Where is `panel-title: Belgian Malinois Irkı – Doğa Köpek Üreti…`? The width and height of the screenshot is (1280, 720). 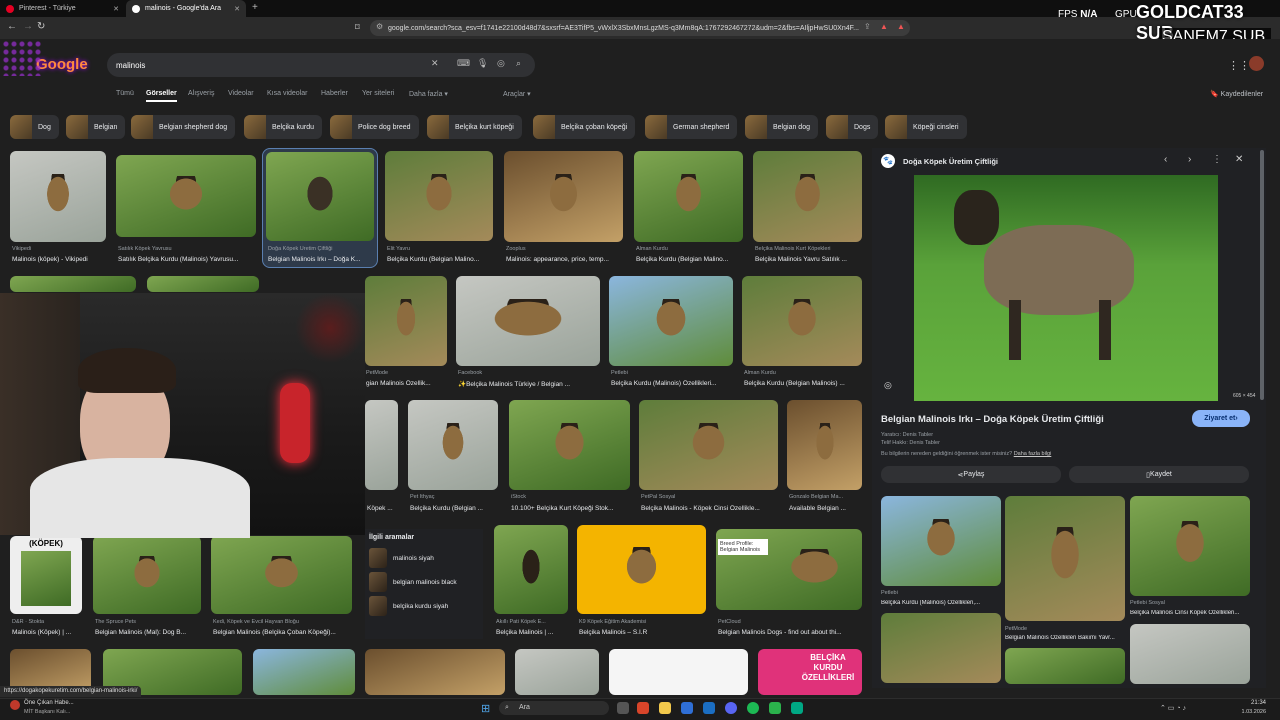
panel-title: Belgian Malinois Irkı – Doğa Köpek Üreti… is located at coordinates (1031, 419).